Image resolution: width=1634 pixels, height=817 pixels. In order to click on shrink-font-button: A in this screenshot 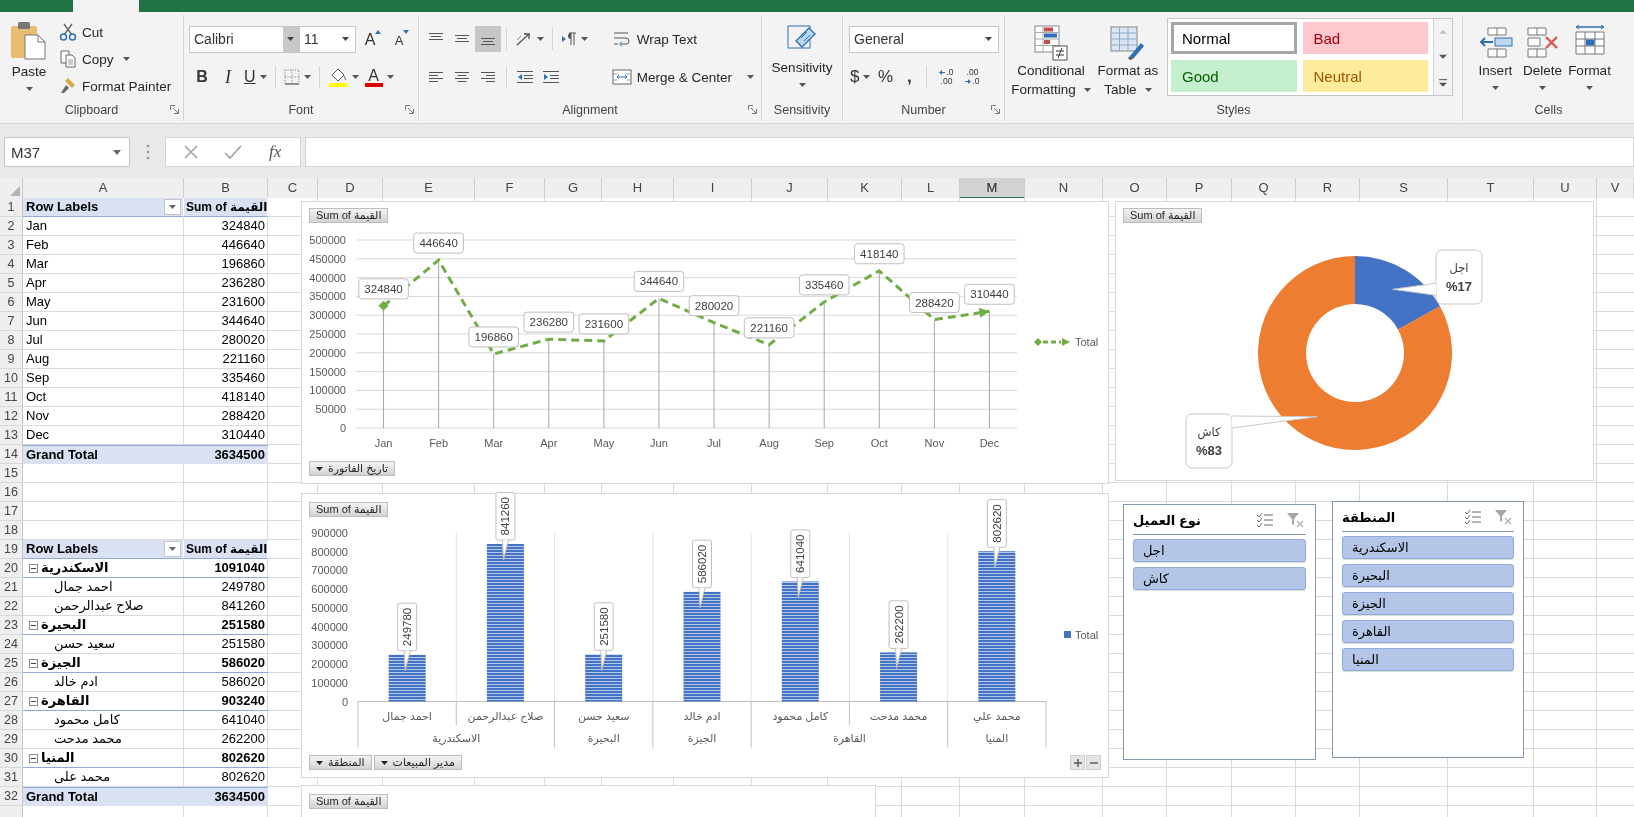, I will do `click(402, 39)`.